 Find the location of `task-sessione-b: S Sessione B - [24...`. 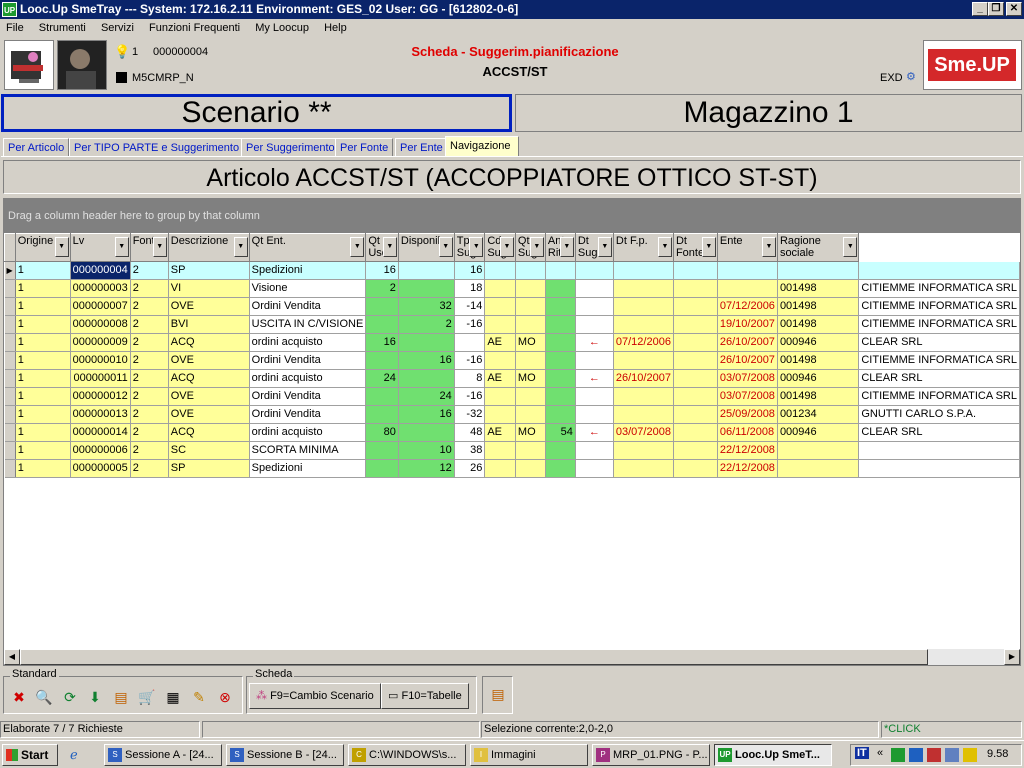

task-sessione-b: S Sessione B - [24... is located at coordinates (285, 755).